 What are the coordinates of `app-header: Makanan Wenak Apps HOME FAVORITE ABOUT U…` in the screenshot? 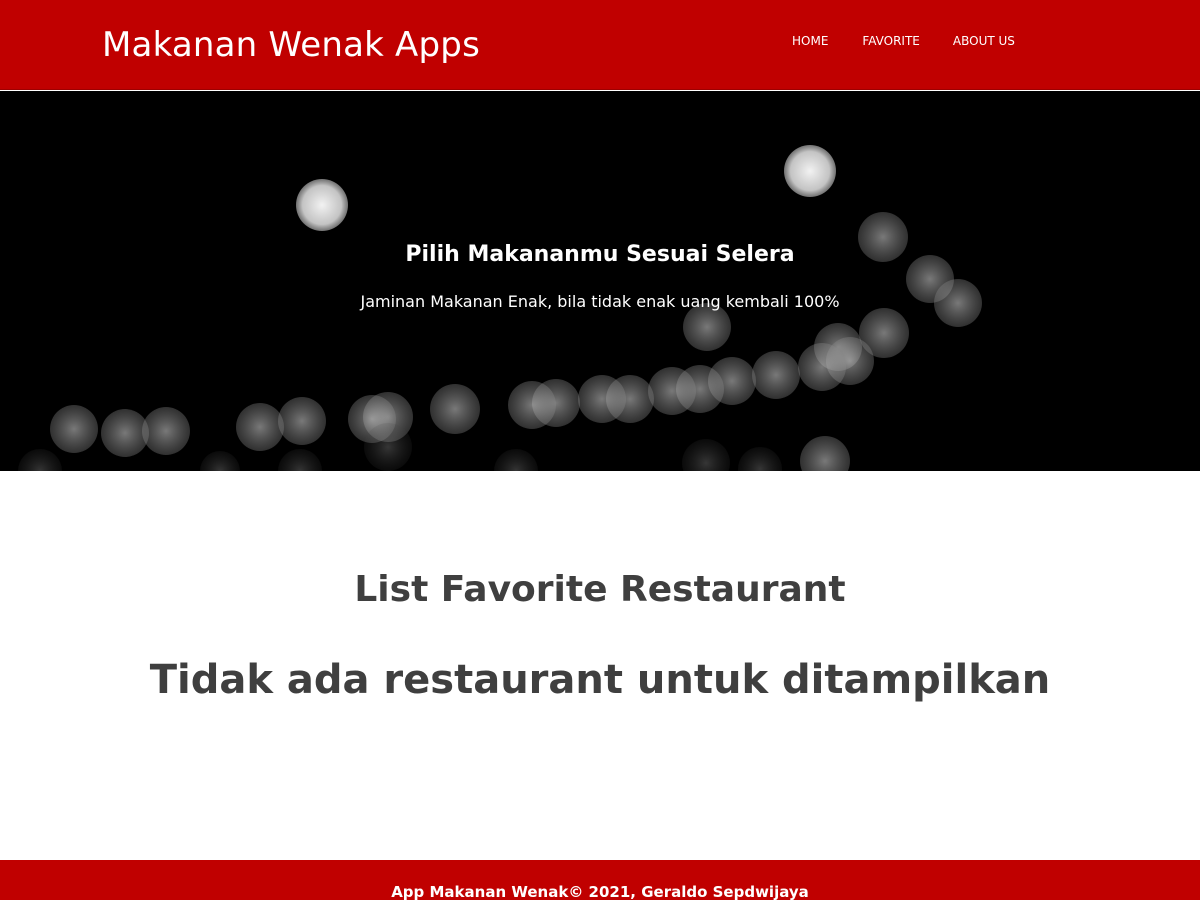 It's located at (600, 45).